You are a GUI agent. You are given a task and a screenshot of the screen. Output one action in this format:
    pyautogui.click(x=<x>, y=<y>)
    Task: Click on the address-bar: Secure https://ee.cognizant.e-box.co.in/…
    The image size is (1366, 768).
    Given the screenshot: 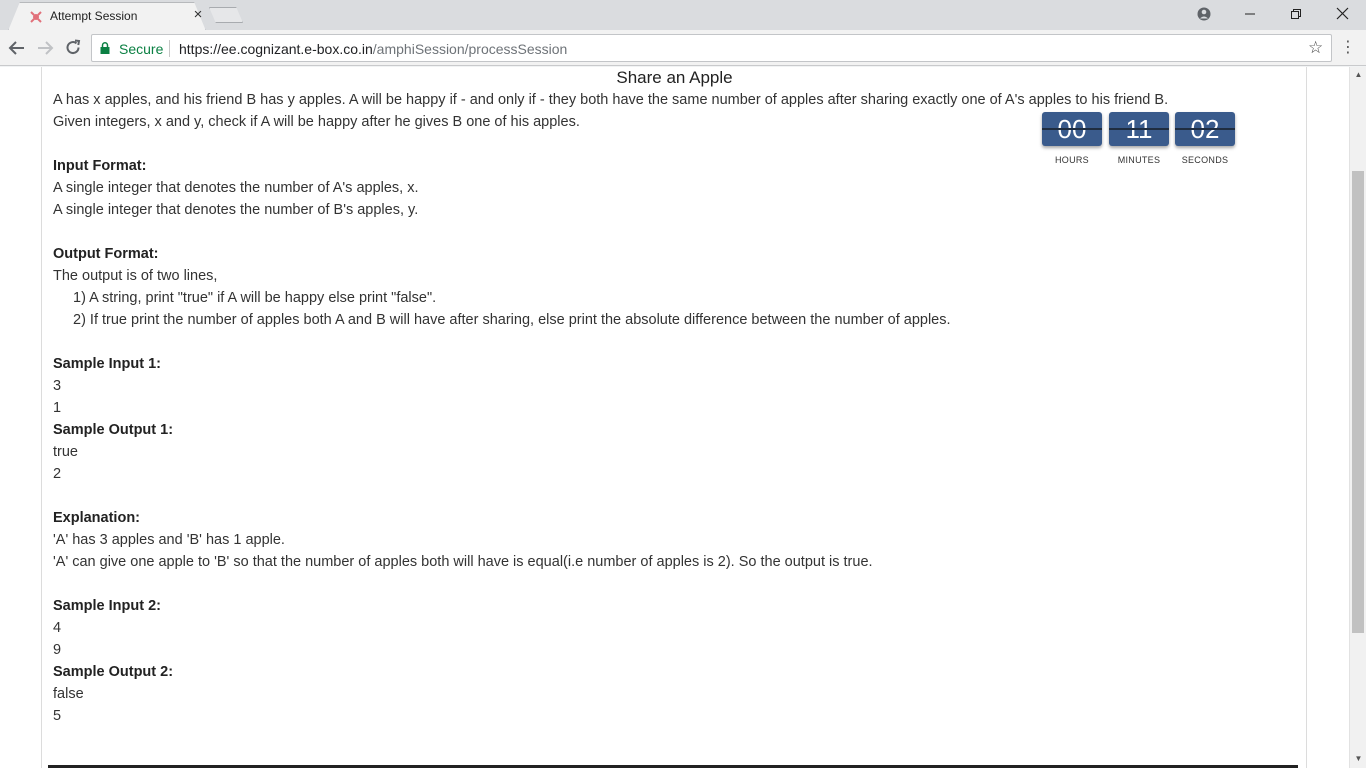 What is the action you would take?
    pyautogui.click(x=711, y=48)
    